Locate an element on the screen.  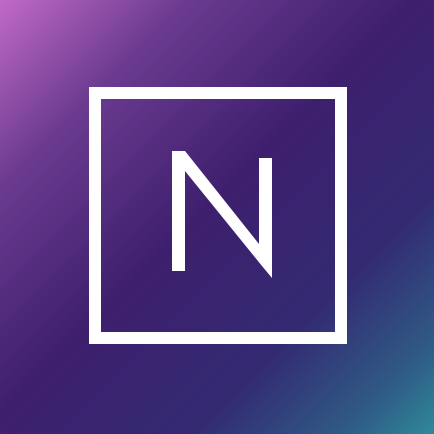
n-logo-icon is located at coordinates (222, 214).